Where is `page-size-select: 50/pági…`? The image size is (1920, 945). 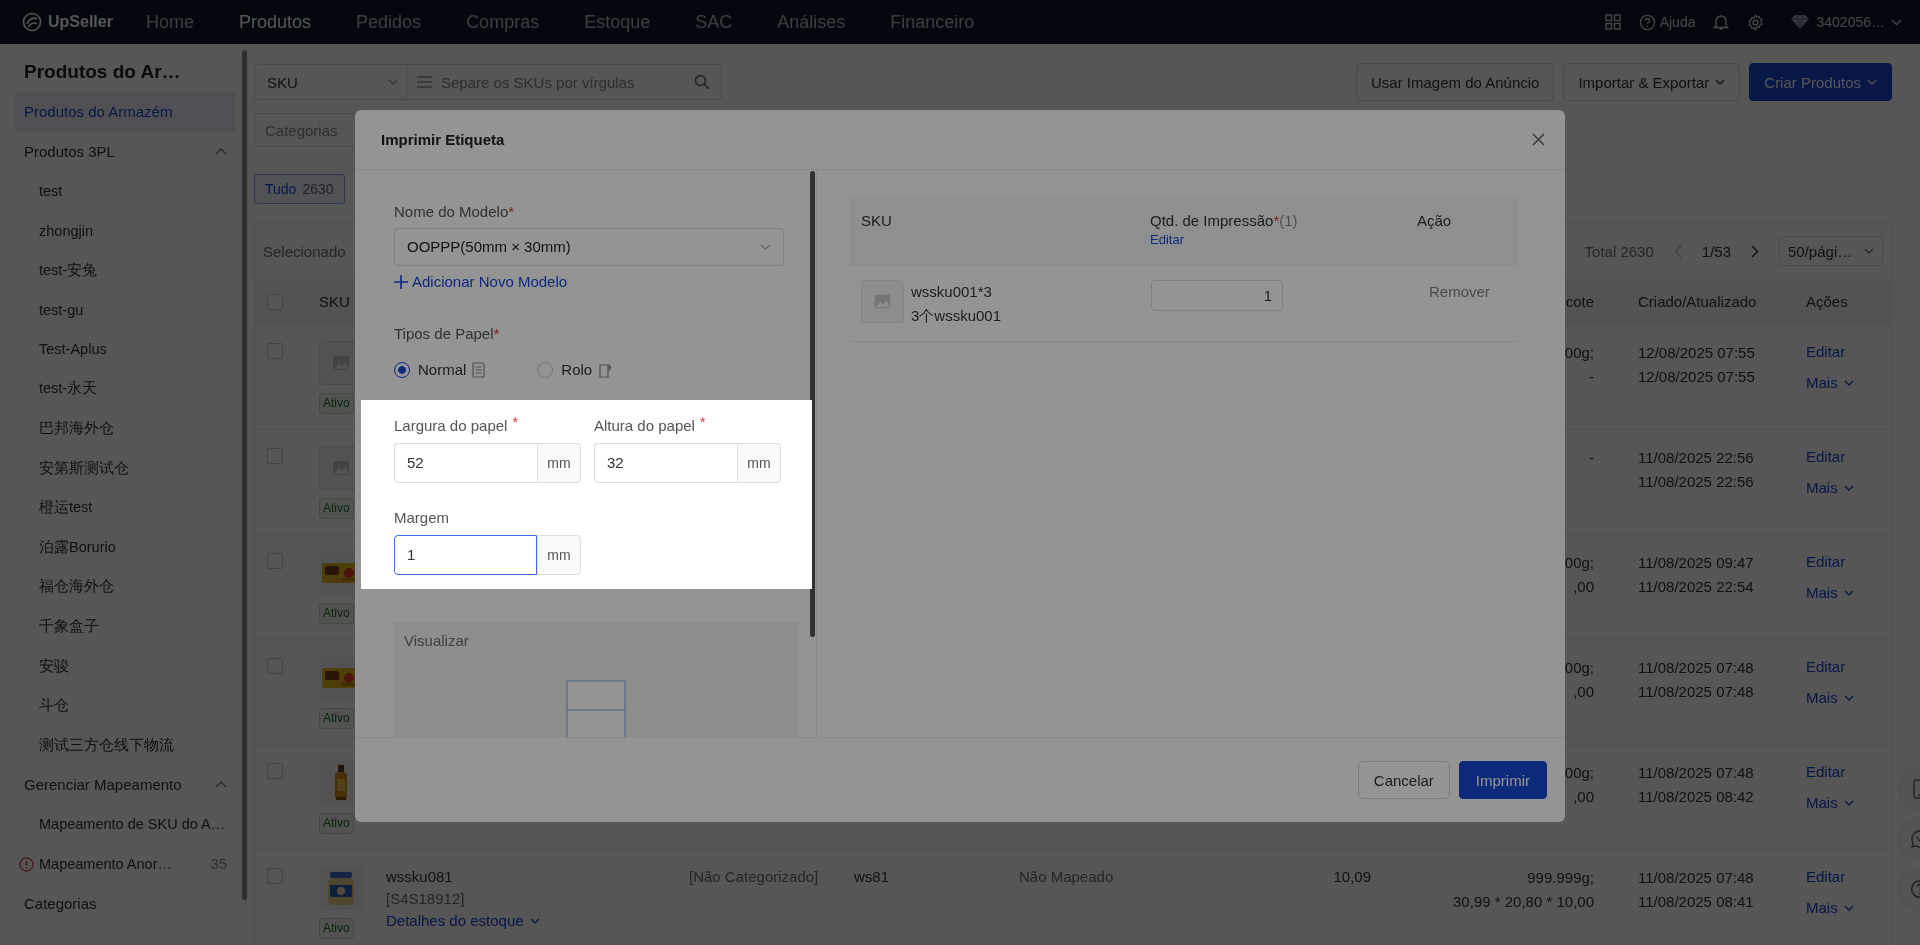
page-size-select: 50/pági… is located at coordinates (1831, 251).